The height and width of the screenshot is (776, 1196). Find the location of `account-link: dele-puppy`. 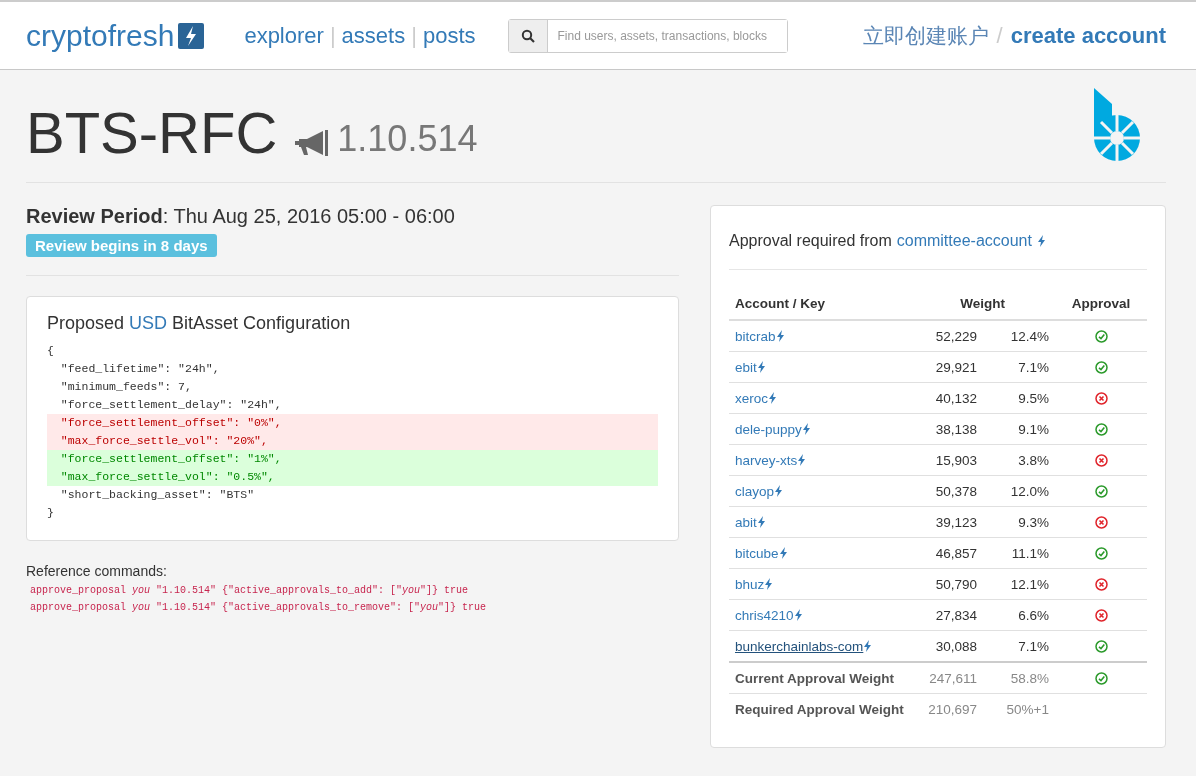

account-link: dele-puppy is located at coordinates (768, 429).